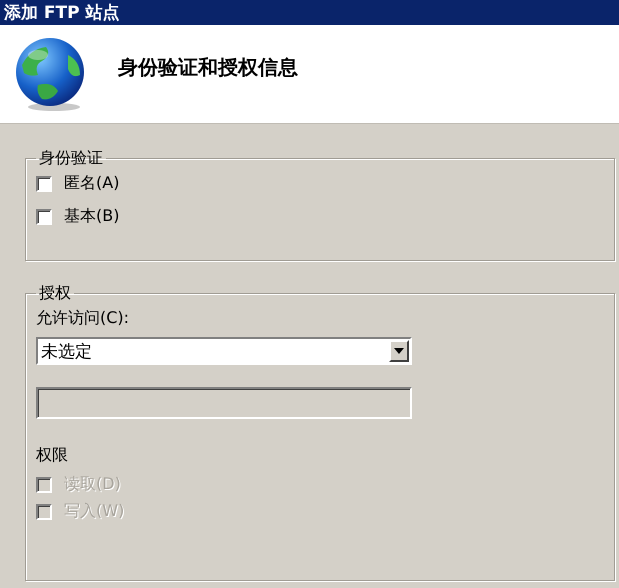 The width and height of the screenshot is (619, 588). Describe the element at coordinates (83, 318) in the screenshot. I see `field-label: 允许访问(C):` at that location.